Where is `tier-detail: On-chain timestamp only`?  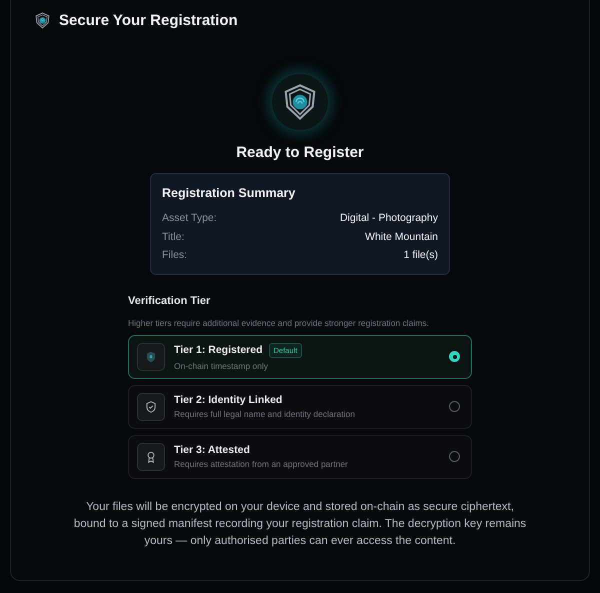 tier-detail: On-chain timestamp only is located at coordinates (222, 365).